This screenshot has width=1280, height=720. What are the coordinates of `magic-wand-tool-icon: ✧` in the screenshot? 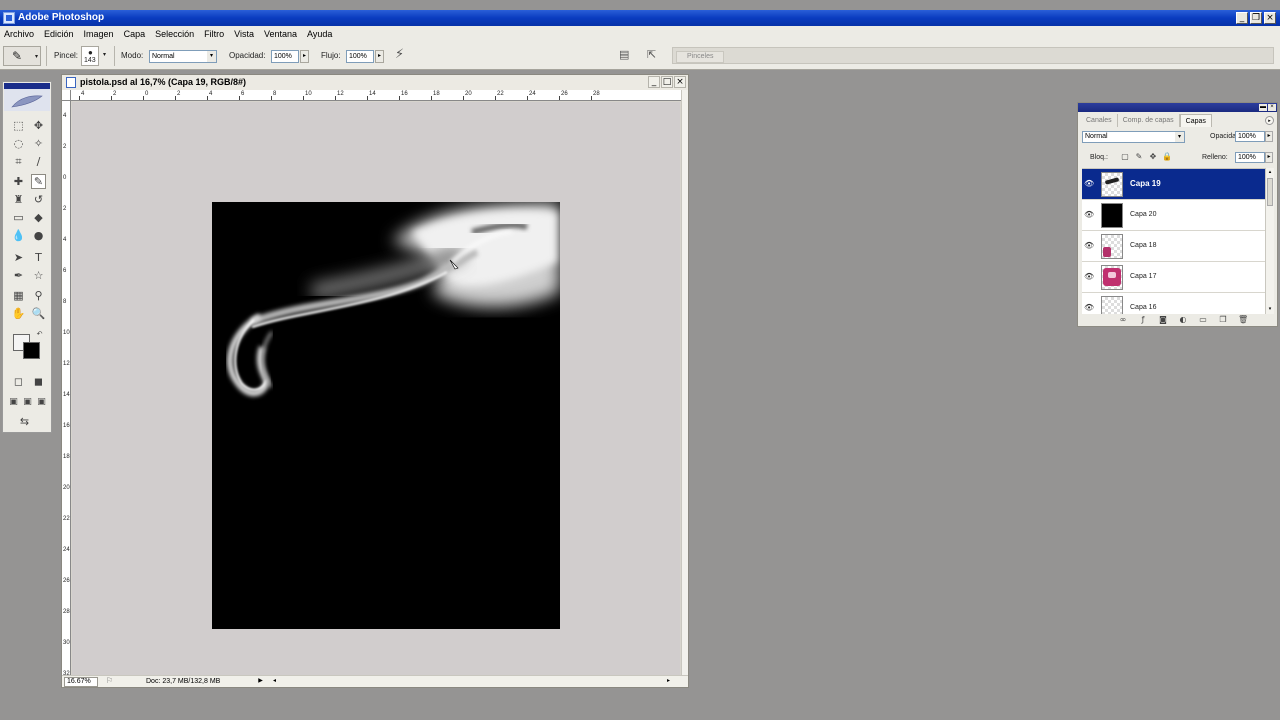 It's located at (38, 143).